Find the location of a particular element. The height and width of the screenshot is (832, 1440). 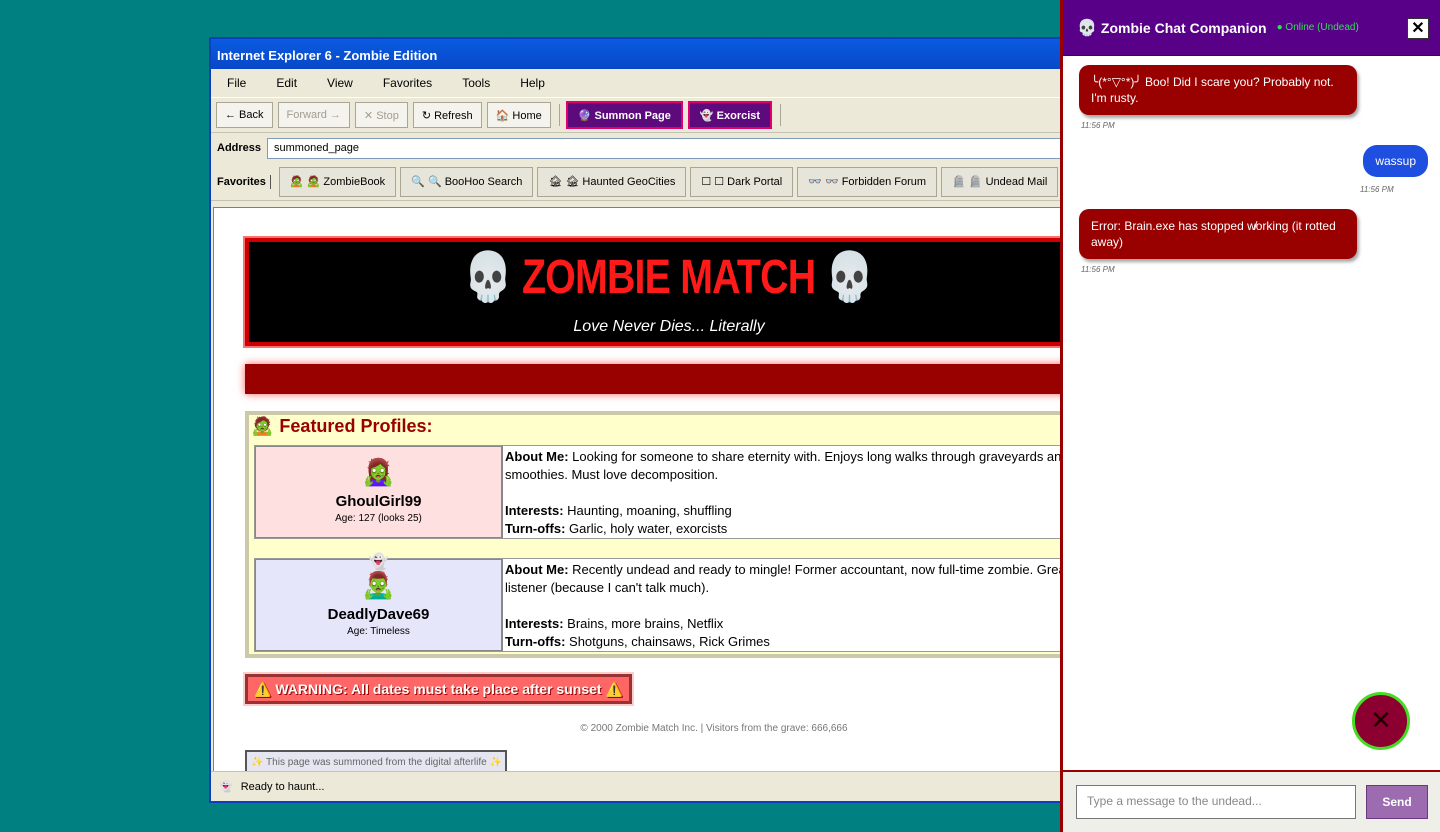

featured-heading: 🧟 Featured Profiles: is located at coordinates (341, 426).